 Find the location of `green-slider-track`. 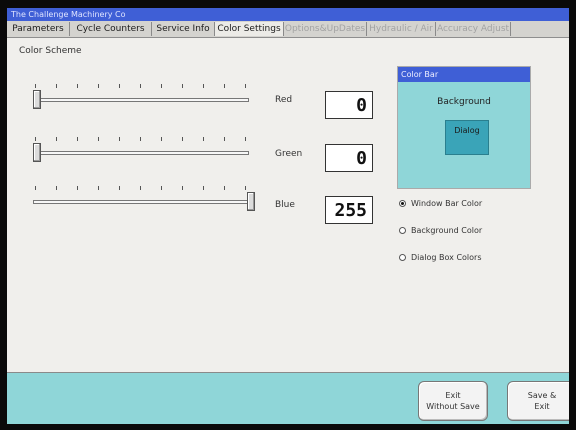

green-slider-track is located at coordinates (141, 153).